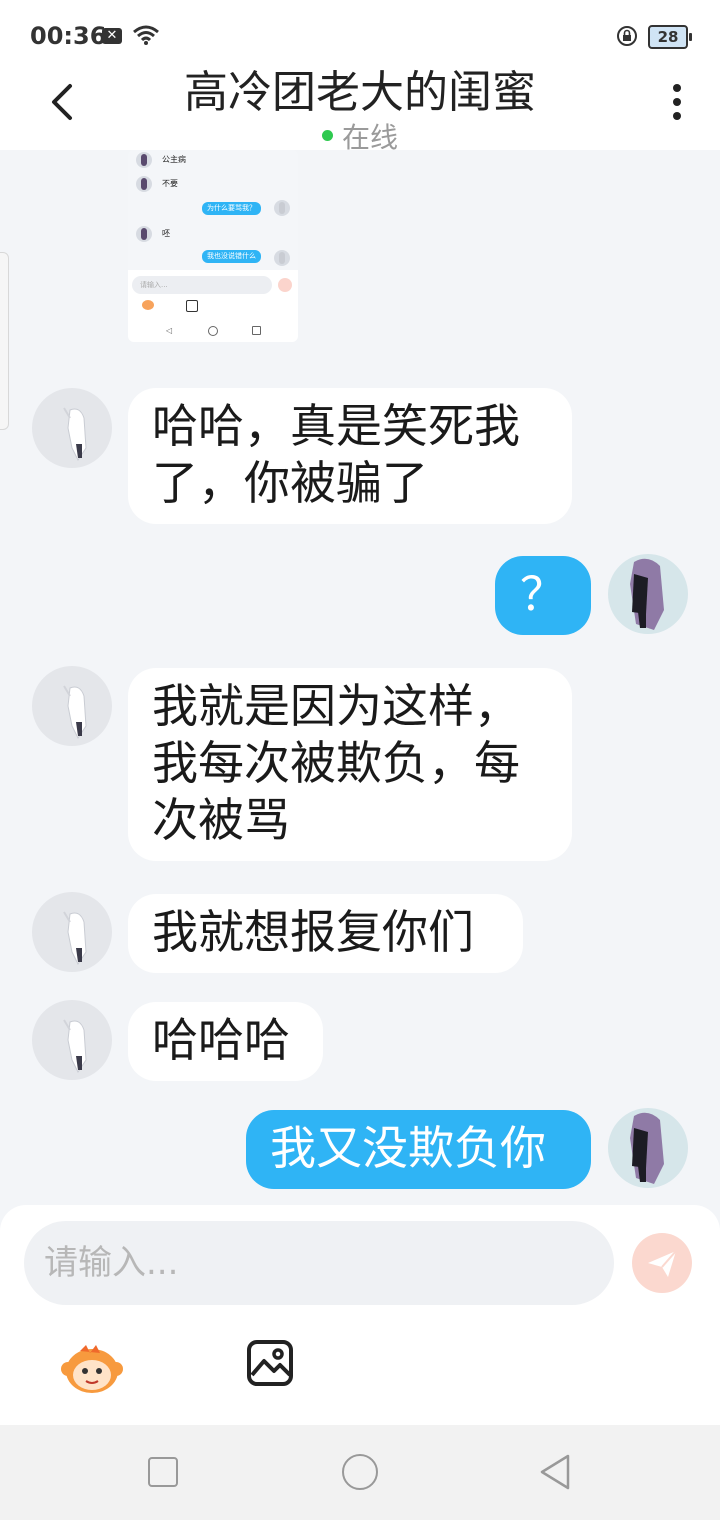 The height and width of the screenshot is (1520, 720). Describe the element at coordinates (169, 330) in the screenshot. I see `triangle-back-icon: ◁` at that location.